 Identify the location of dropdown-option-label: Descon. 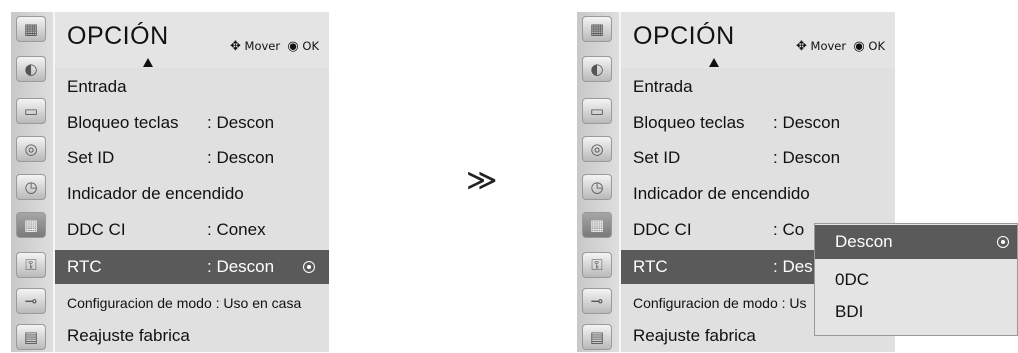
(864, 241).